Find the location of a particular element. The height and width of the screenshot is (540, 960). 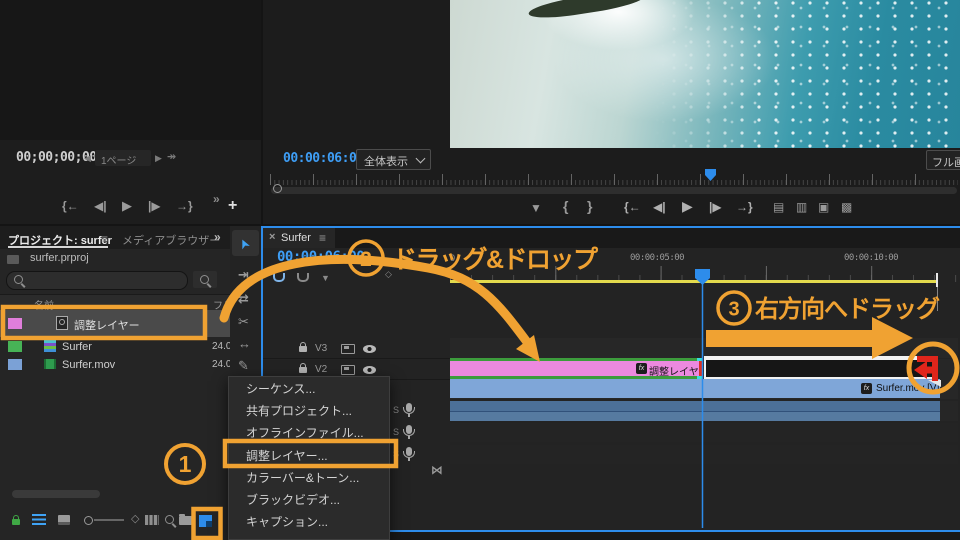

item-name: 調整レイヤー is located at coordinates (107, 326).